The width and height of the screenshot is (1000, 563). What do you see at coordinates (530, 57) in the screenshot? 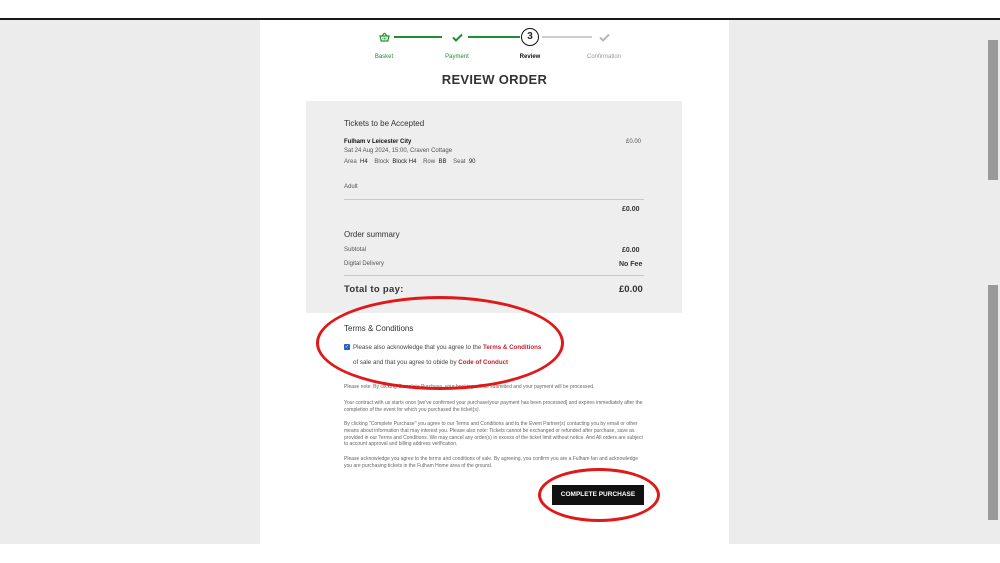
I see `step-label: Review` at bounding box center [530, 57].